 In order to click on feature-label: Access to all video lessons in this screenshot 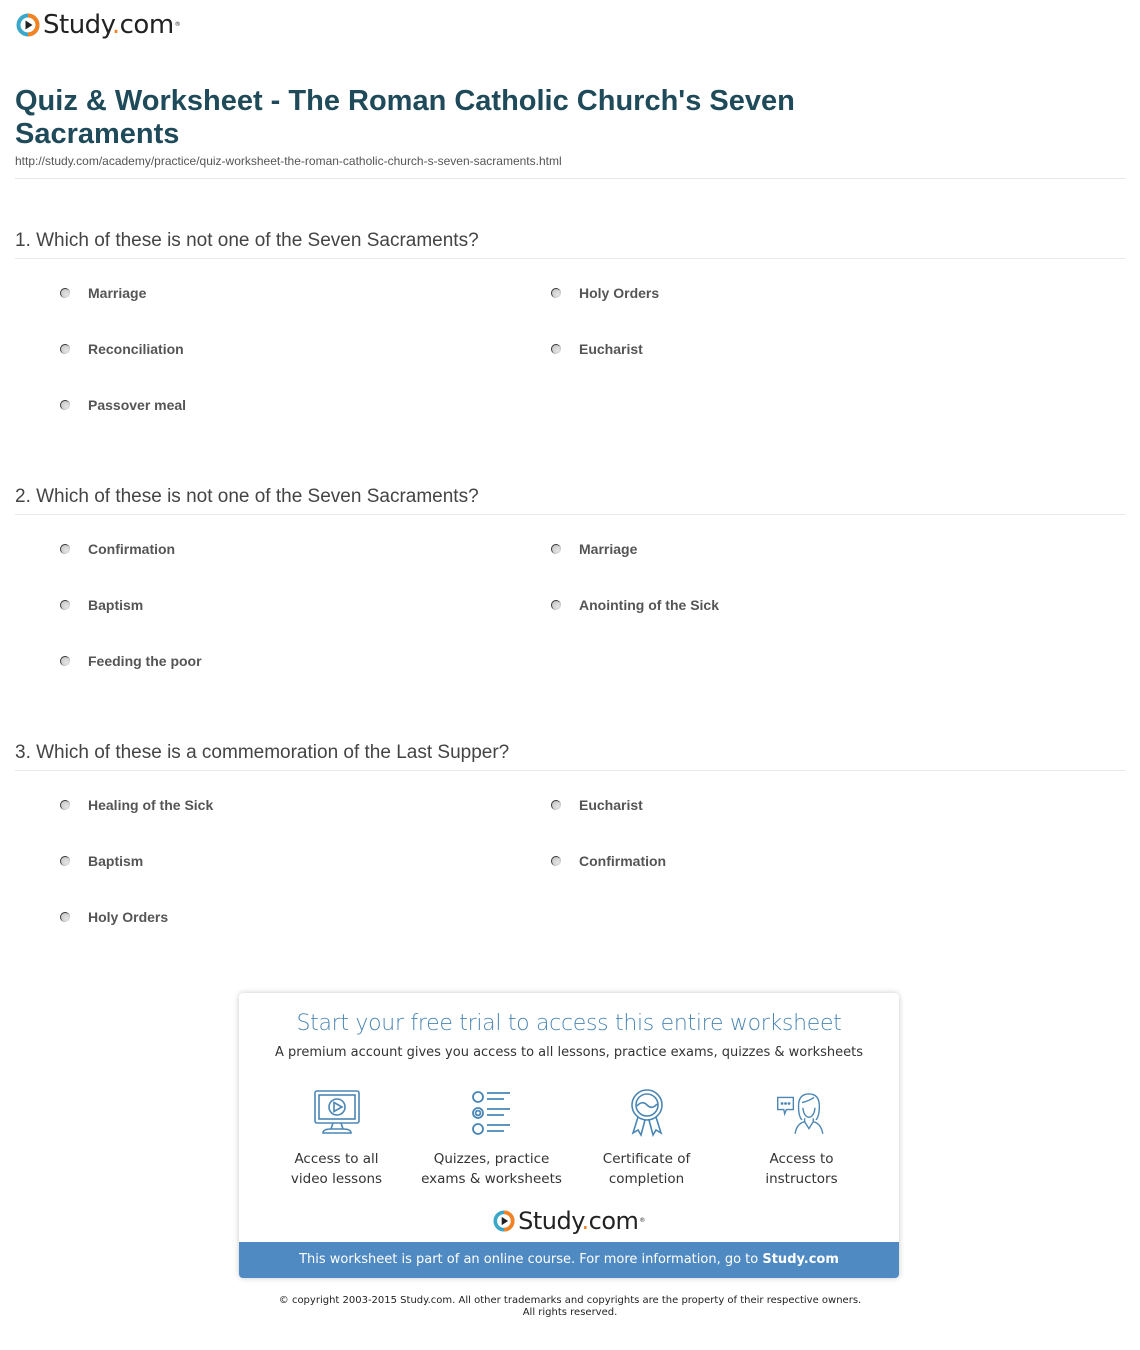, I will do `click(336, 1169)`.